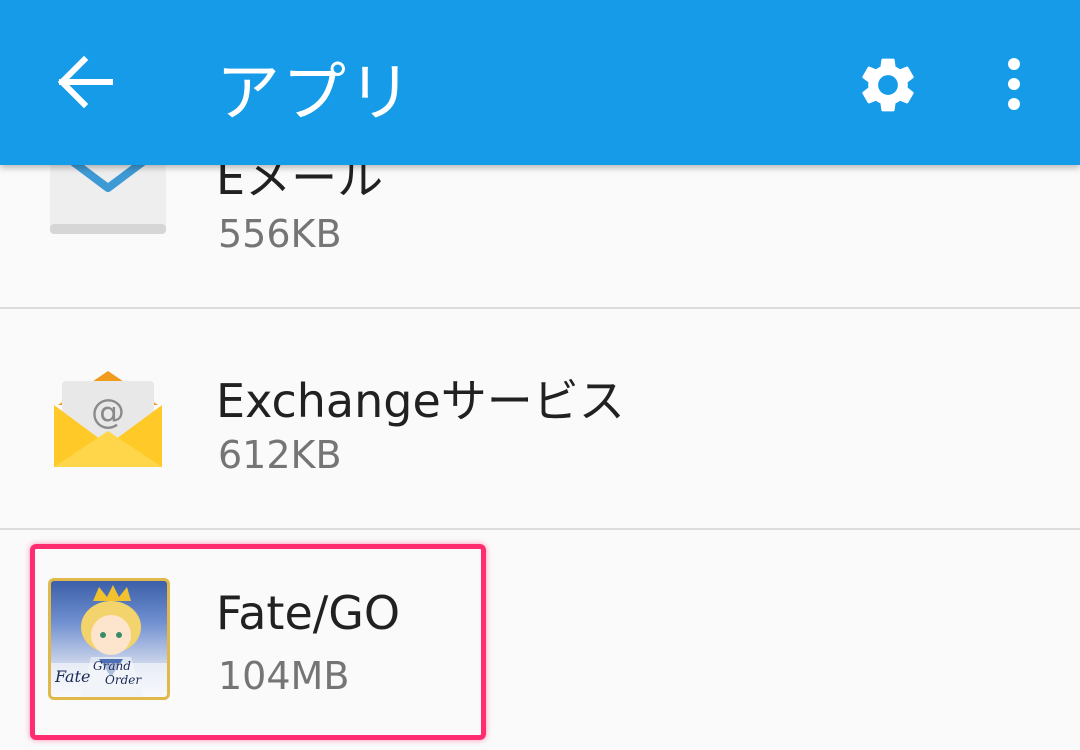 The image size is (1080, 750). What do you see at coordinates (280, 234) in the screenshot?
I see `app-size: 556KB` at bounding box center [280, 234].